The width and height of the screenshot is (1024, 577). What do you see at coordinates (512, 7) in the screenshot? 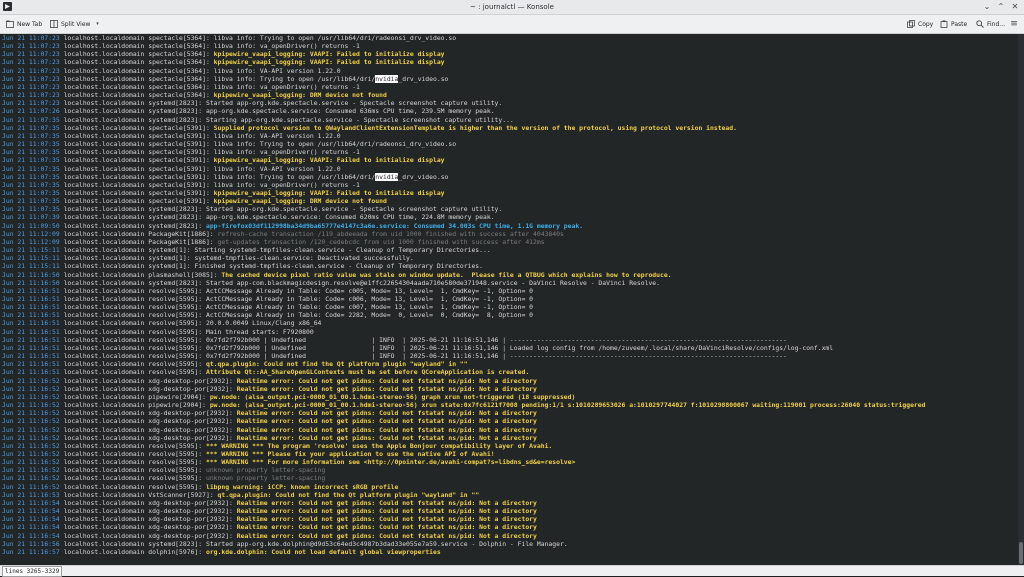
I see `window-titlebar: ~ : journalctl — Konsole ⌄ ⌃ ✕` at bounding box center [512, 7].